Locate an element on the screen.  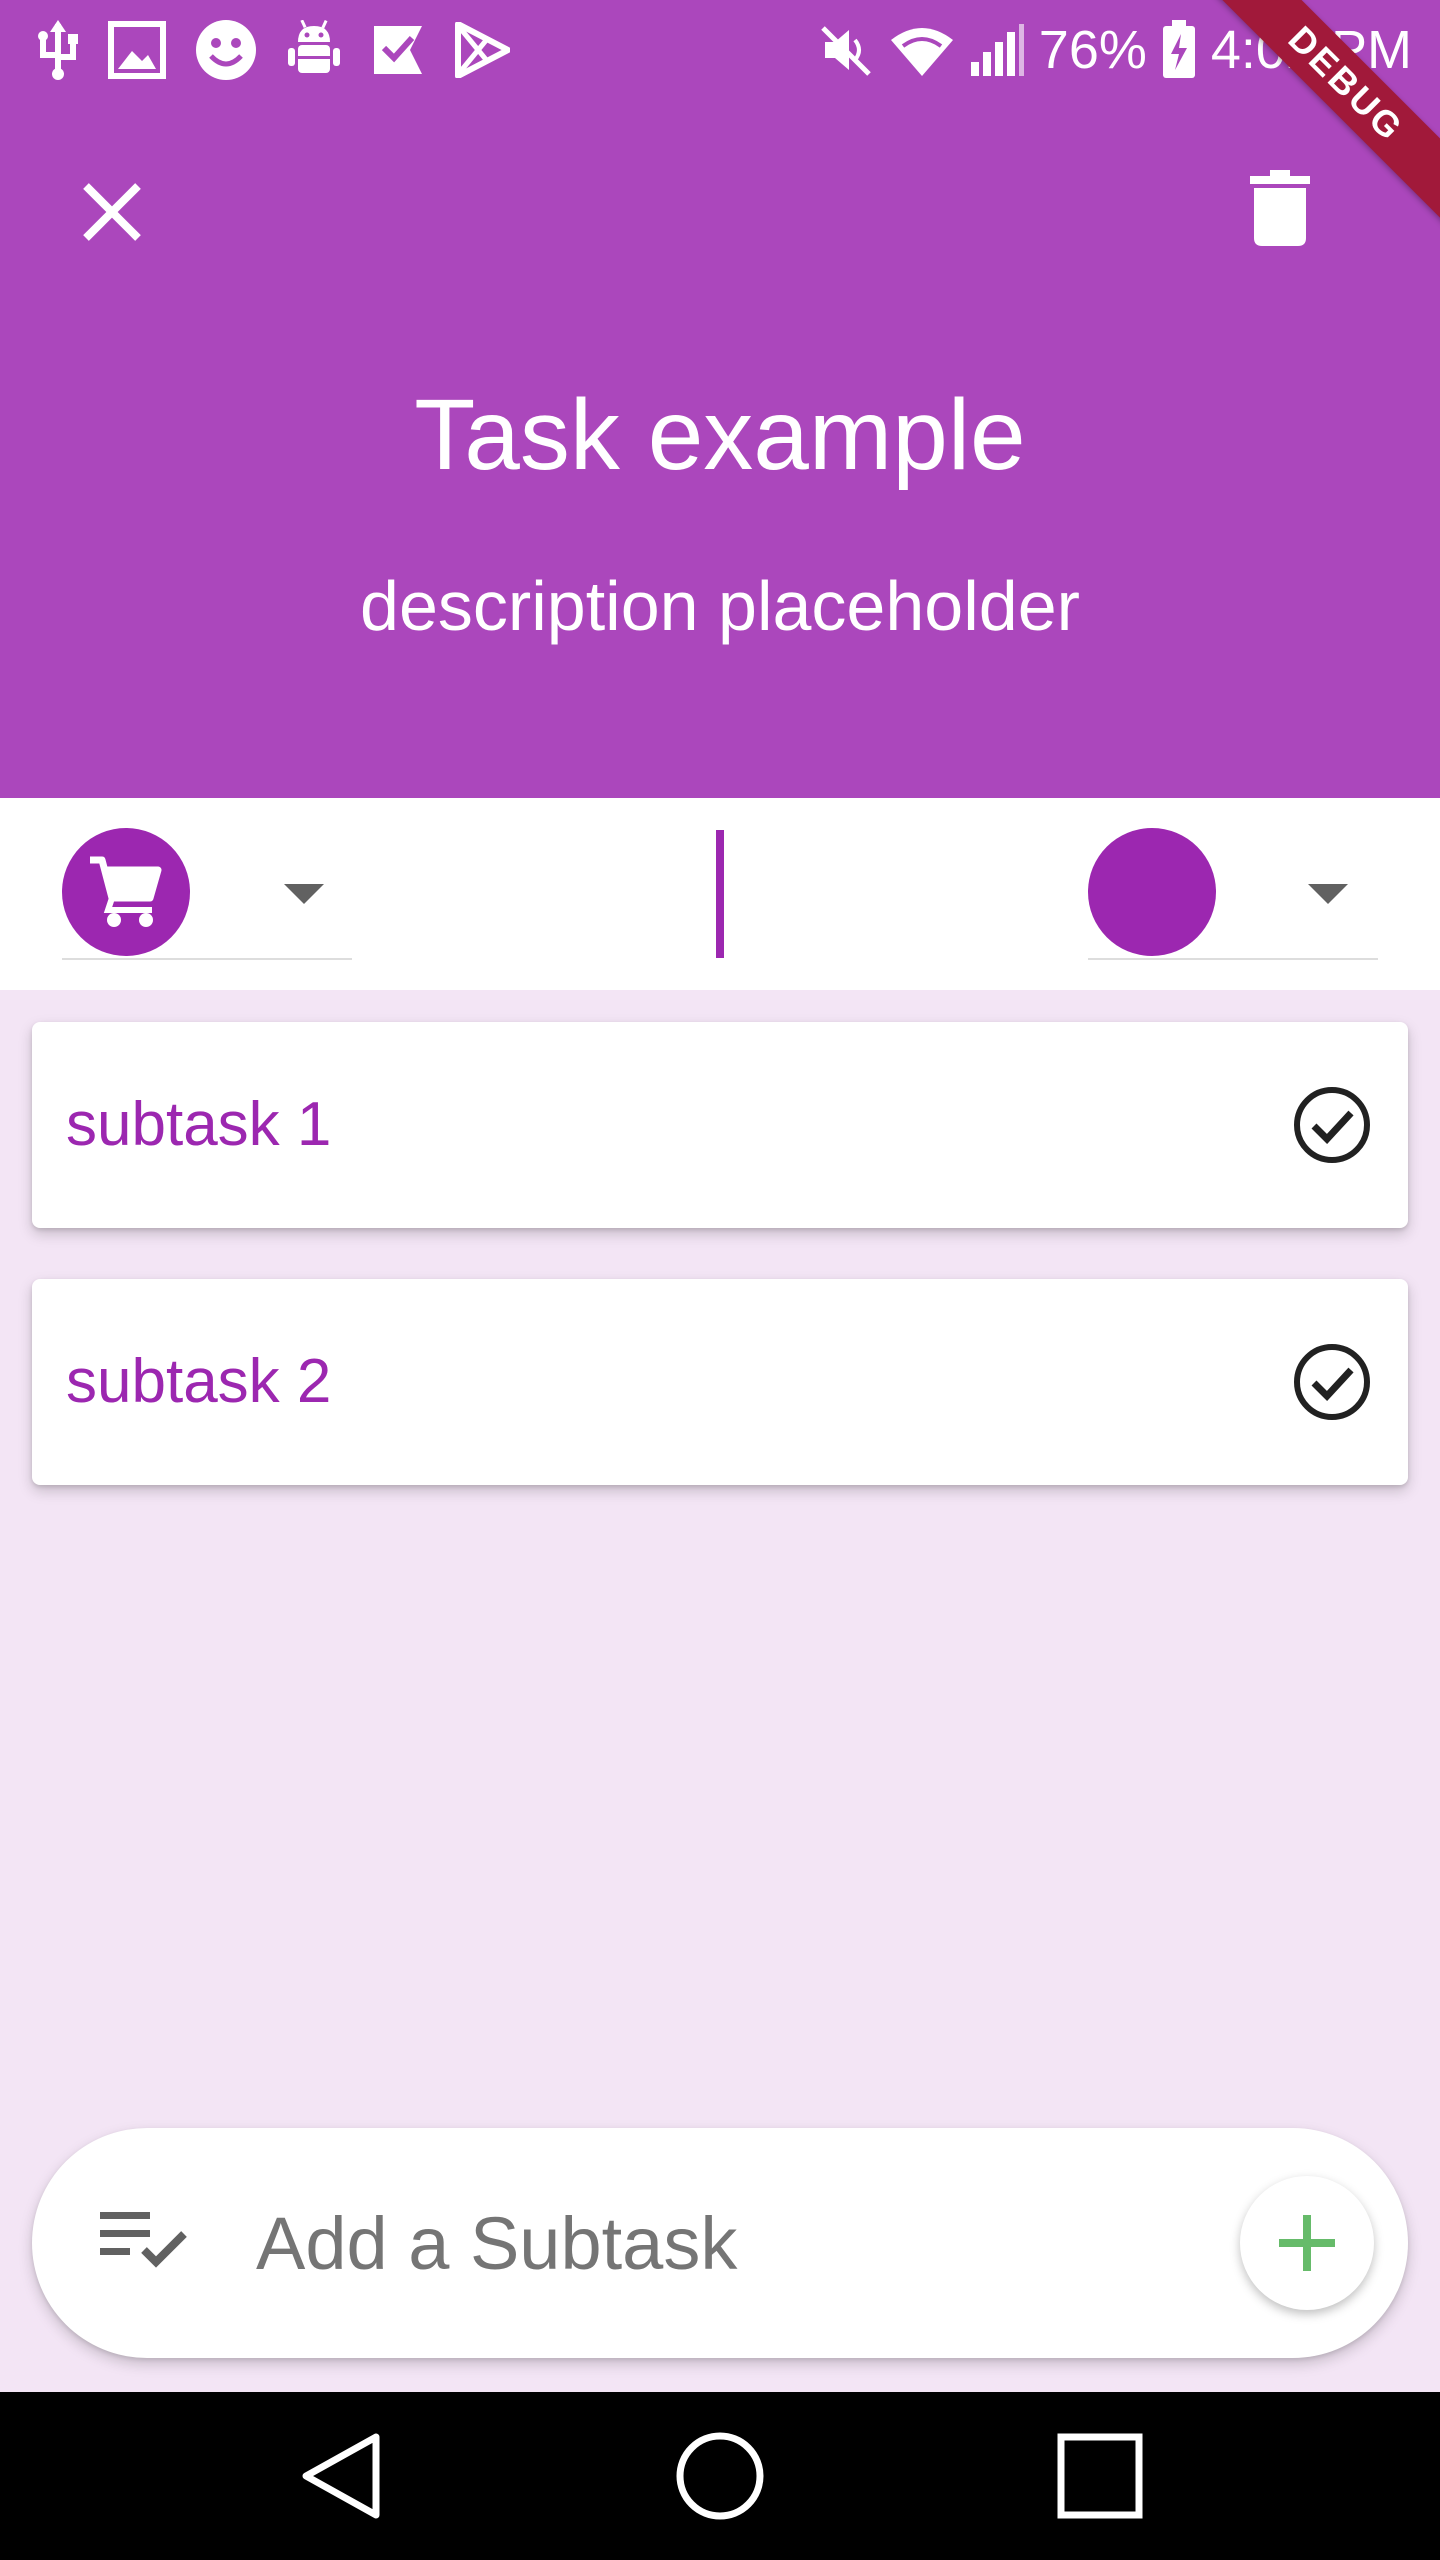
plus-icon is located at coordinates (1307, 2243).